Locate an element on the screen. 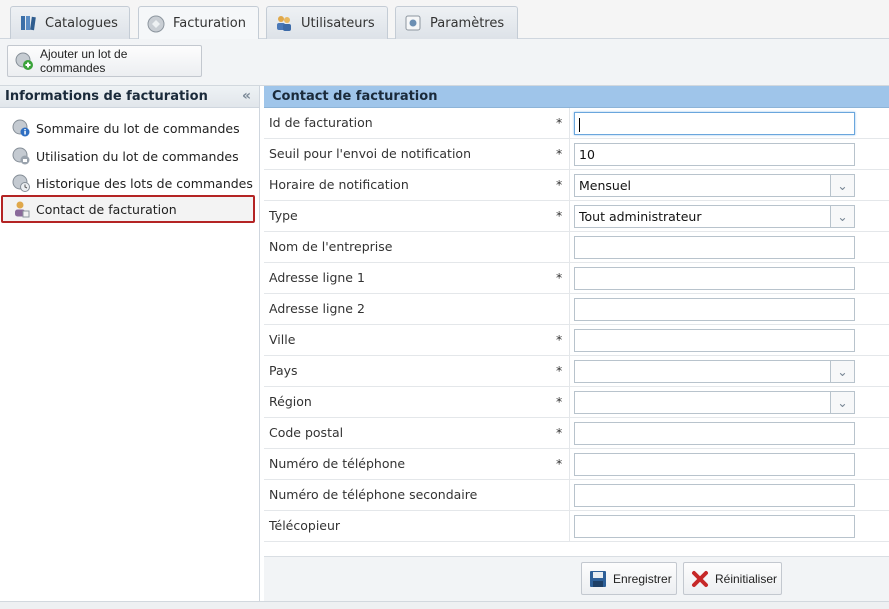 This screenshot has height=609, width=889. form-row-country: Pays * ⌄ is located at coordinates (576, 371).